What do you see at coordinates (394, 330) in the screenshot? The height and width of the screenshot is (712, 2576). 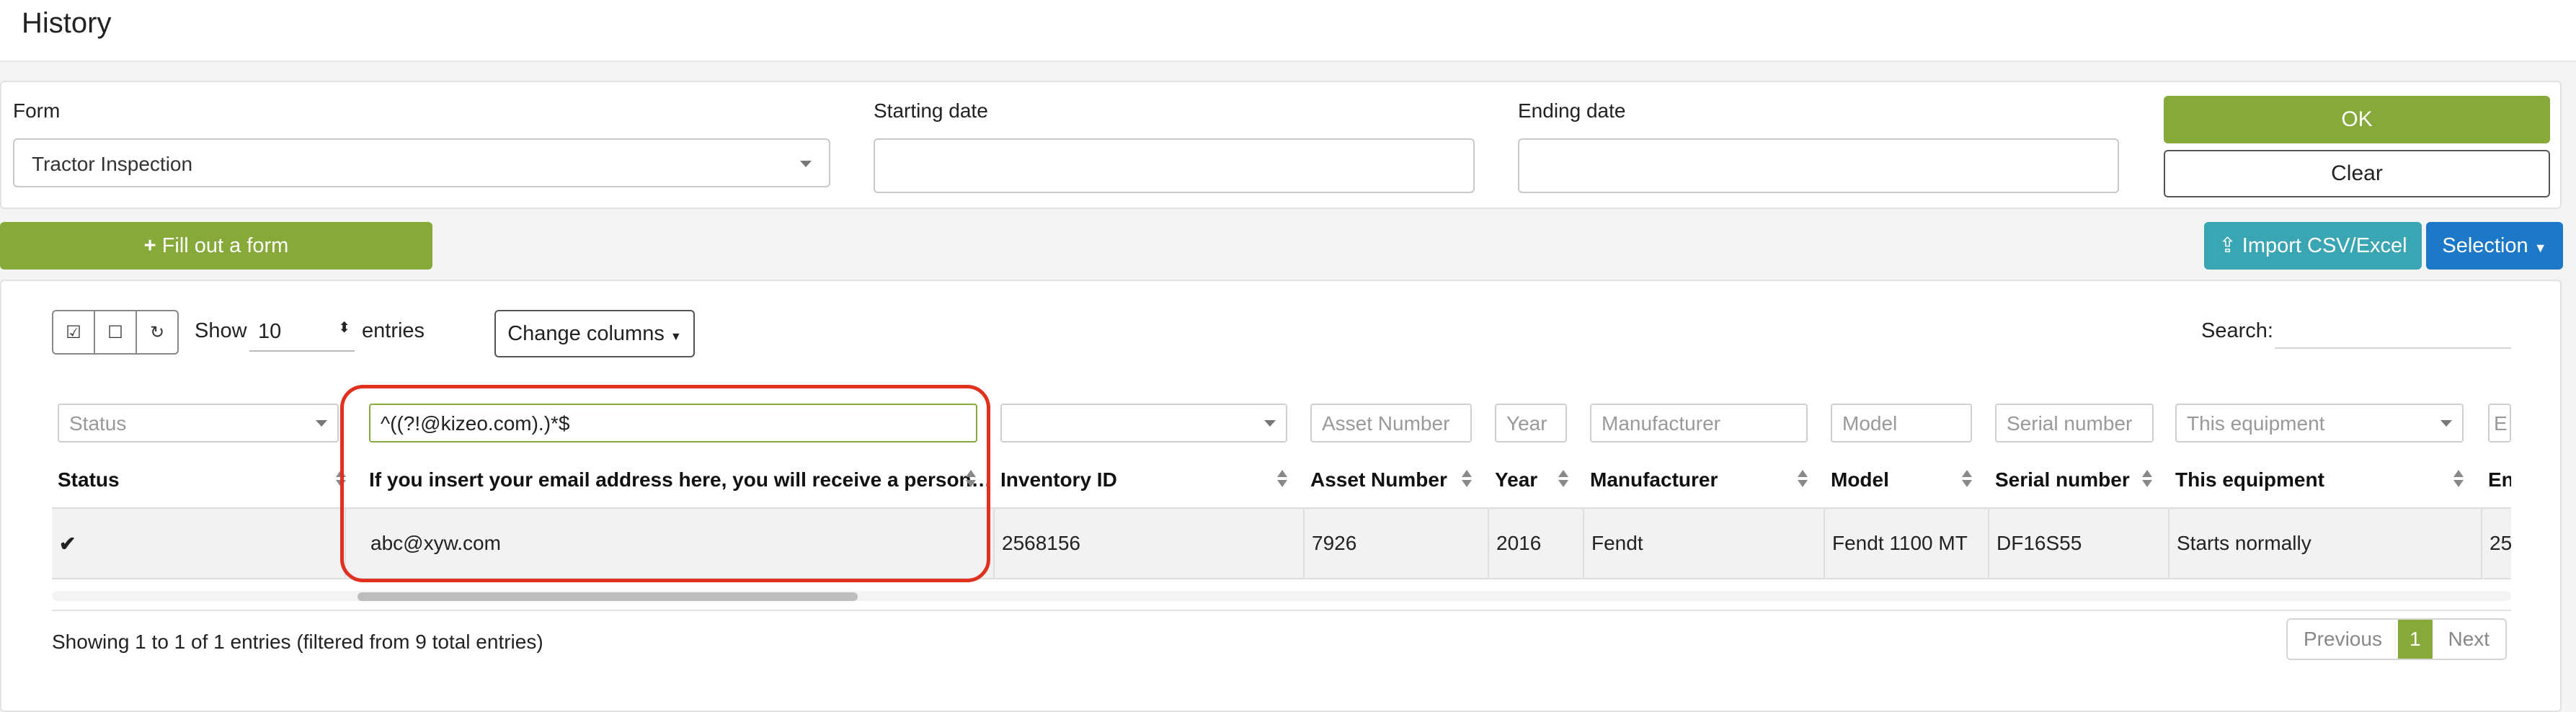 I see `entries-label: entries` at bounding box center [394, 330].